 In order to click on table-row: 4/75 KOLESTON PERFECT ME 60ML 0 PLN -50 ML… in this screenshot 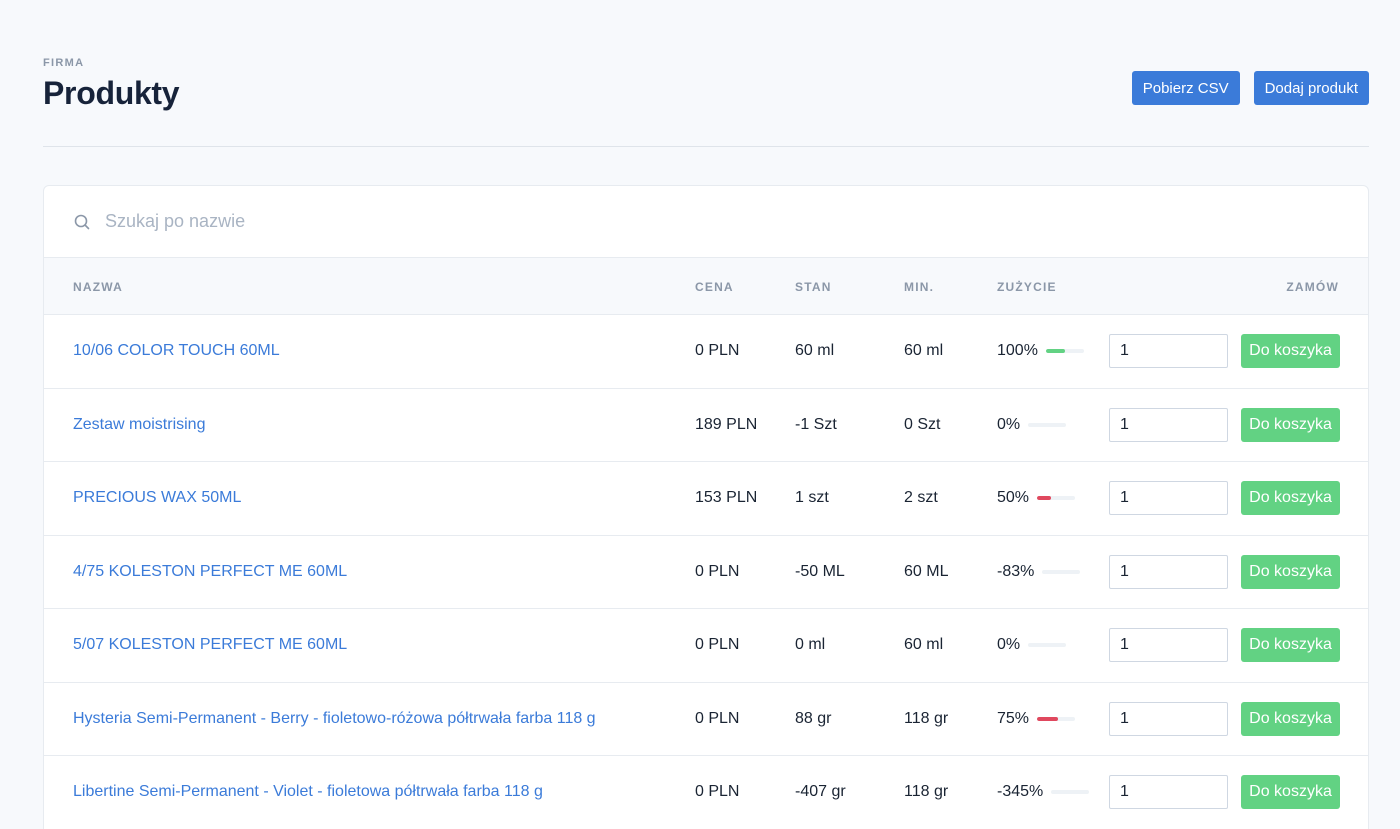, I will do `click(706, 572)`.